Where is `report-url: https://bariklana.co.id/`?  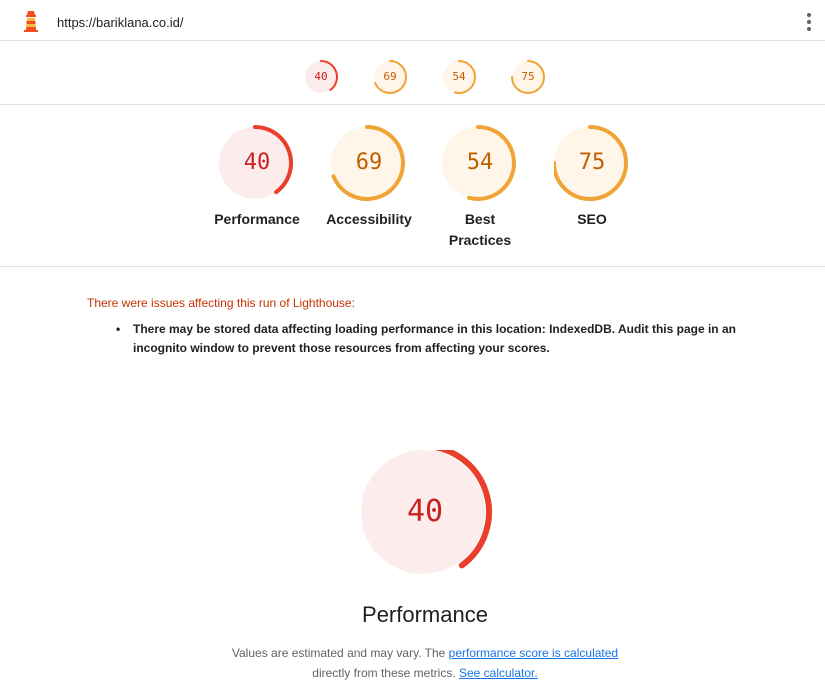
report-url: https://bariklana.co.id/ is located at coordinates (120, 22).